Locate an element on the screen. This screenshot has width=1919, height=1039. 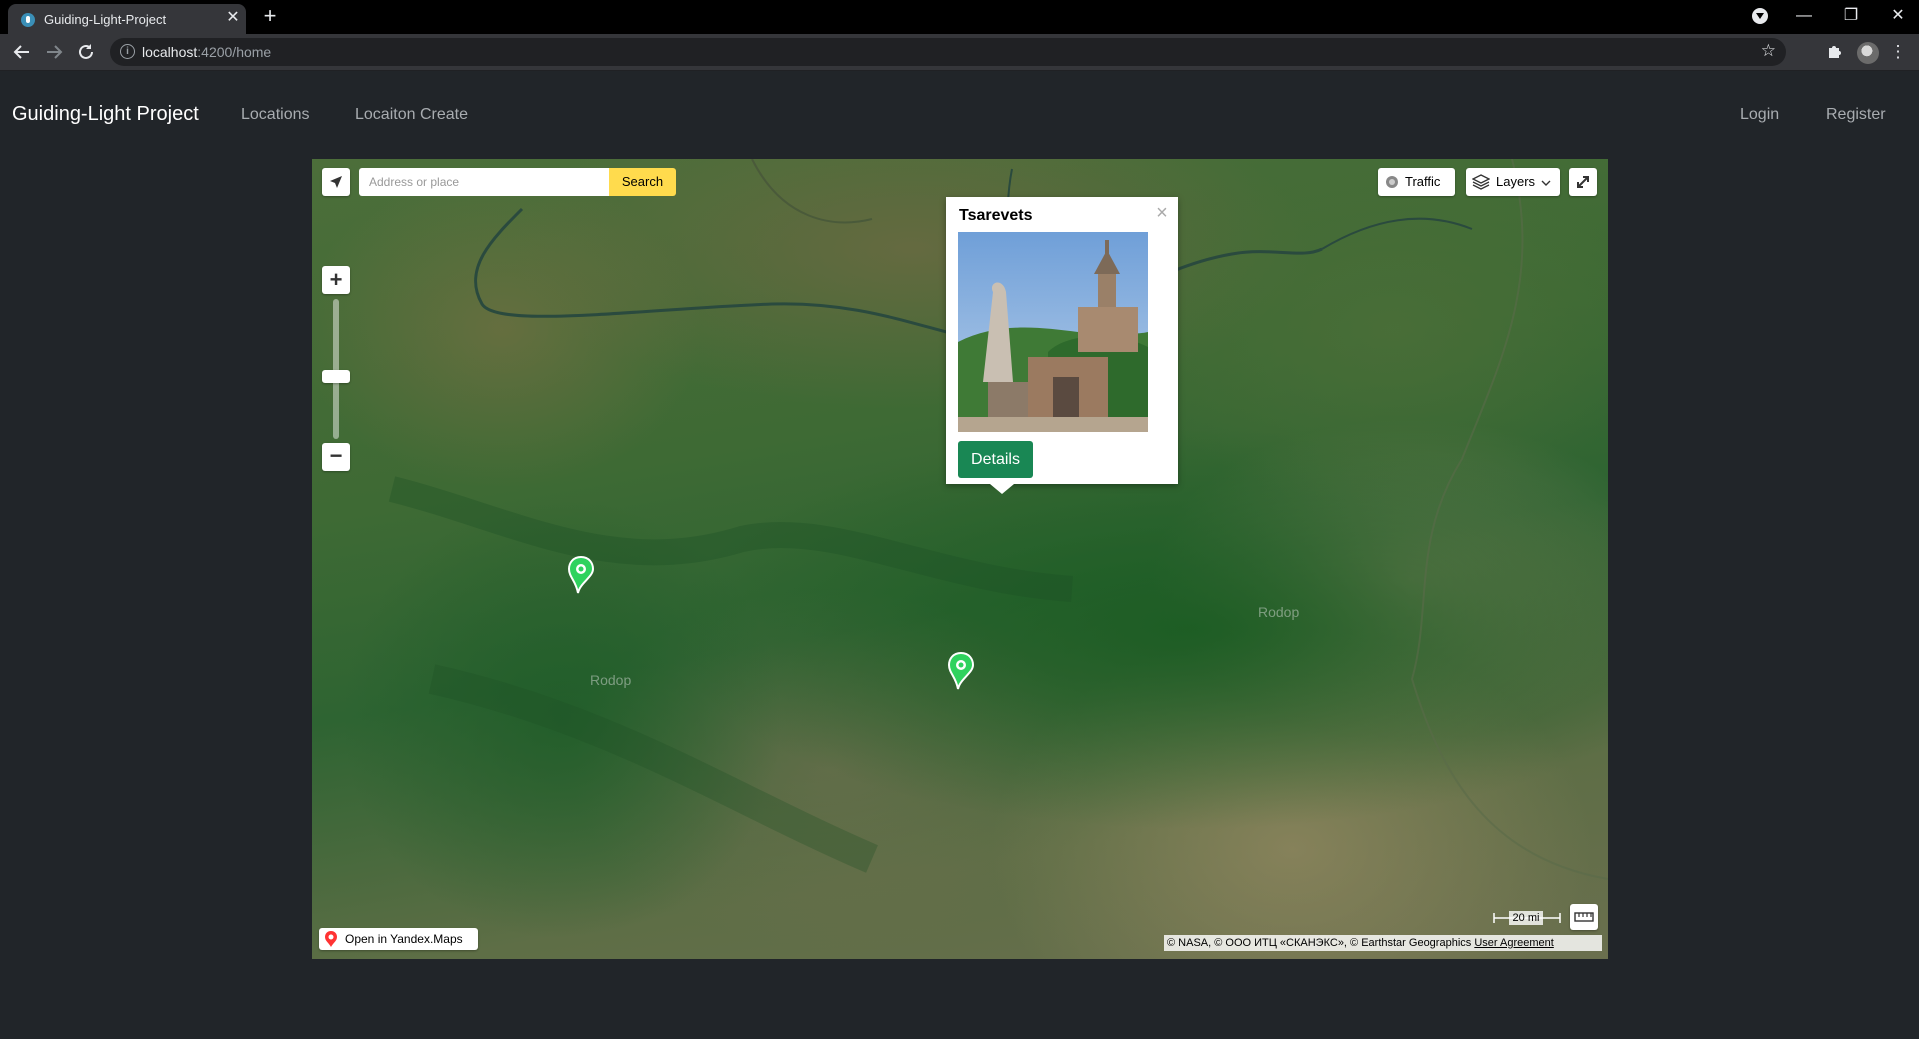
browser-tabstrip: Guiding-Light-Project ✕ + — ❐ ✕ is located at coordinates (959, 17).